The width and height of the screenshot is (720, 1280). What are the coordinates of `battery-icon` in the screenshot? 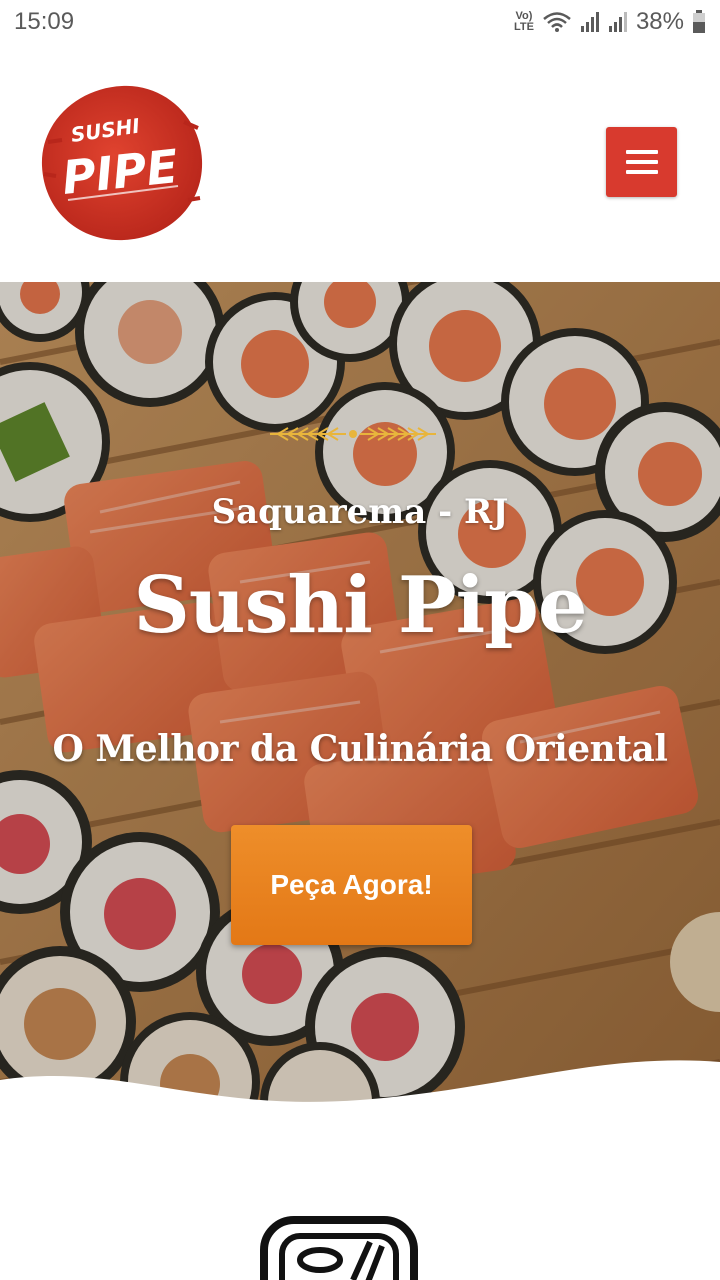 It's located at (699, 22).